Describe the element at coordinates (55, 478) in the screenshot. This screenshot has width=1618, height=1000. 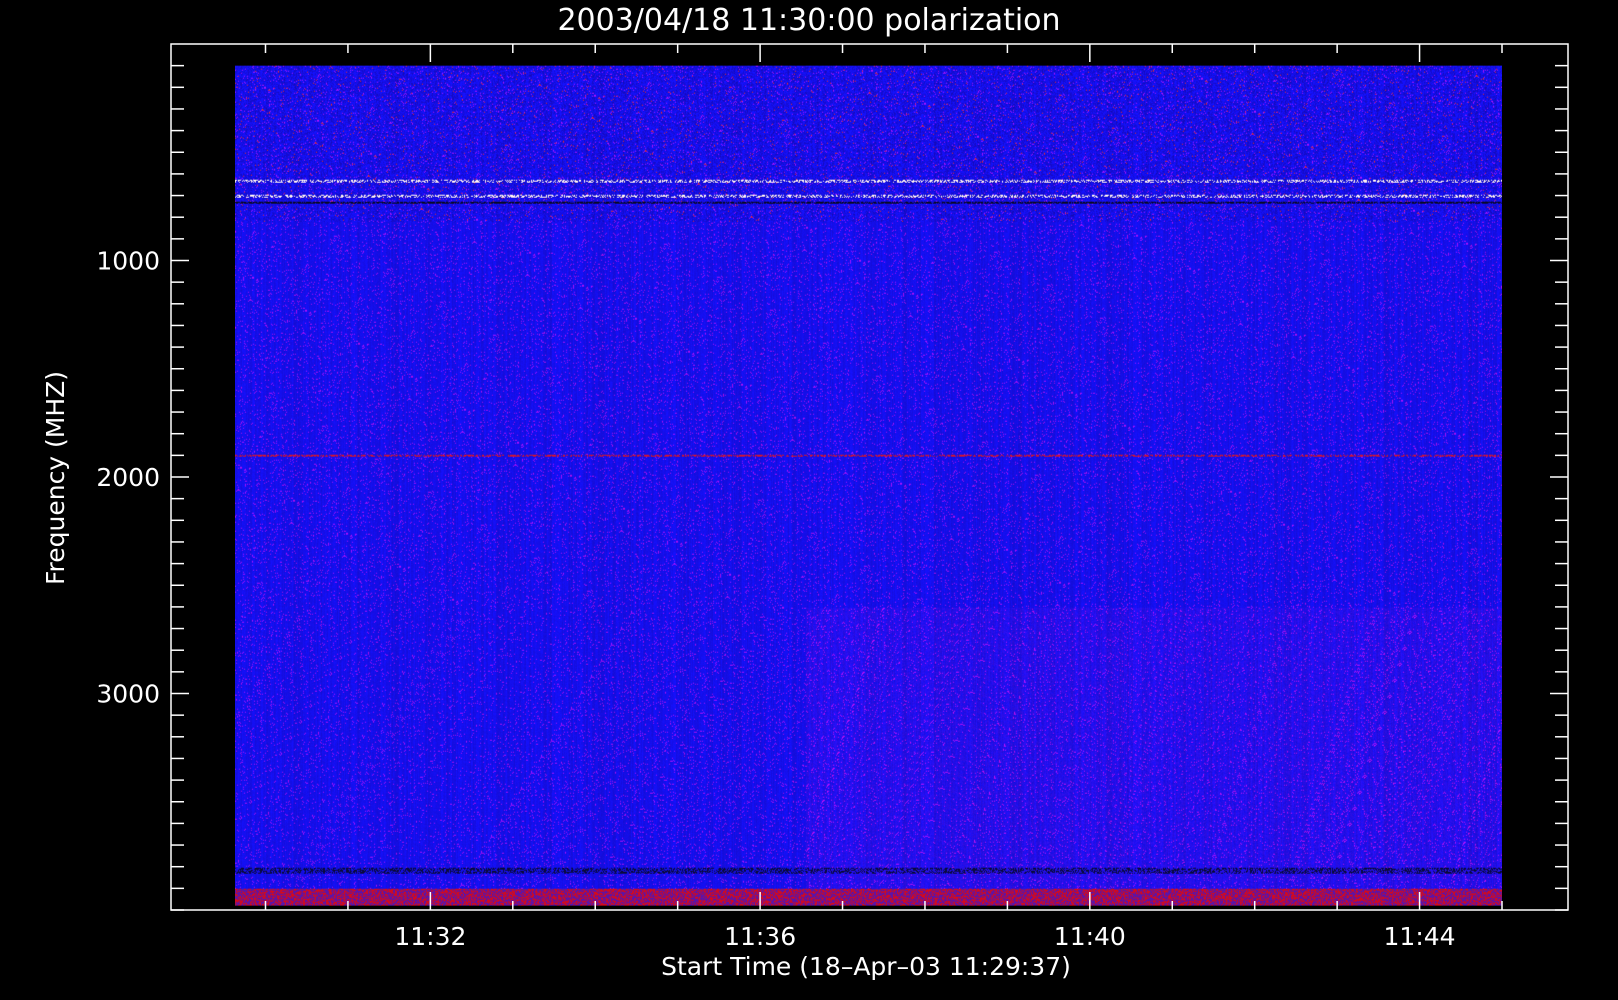
I see `y-axis-label: Frequency (MHZ)` at that location.